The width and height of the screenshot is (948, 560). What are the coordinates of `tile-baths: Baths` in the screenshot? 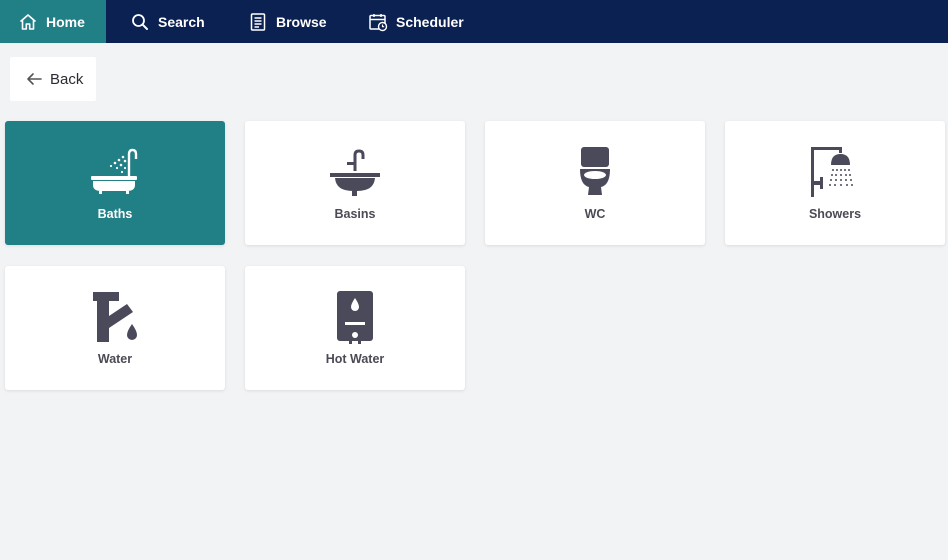 It's located at (115, 183).